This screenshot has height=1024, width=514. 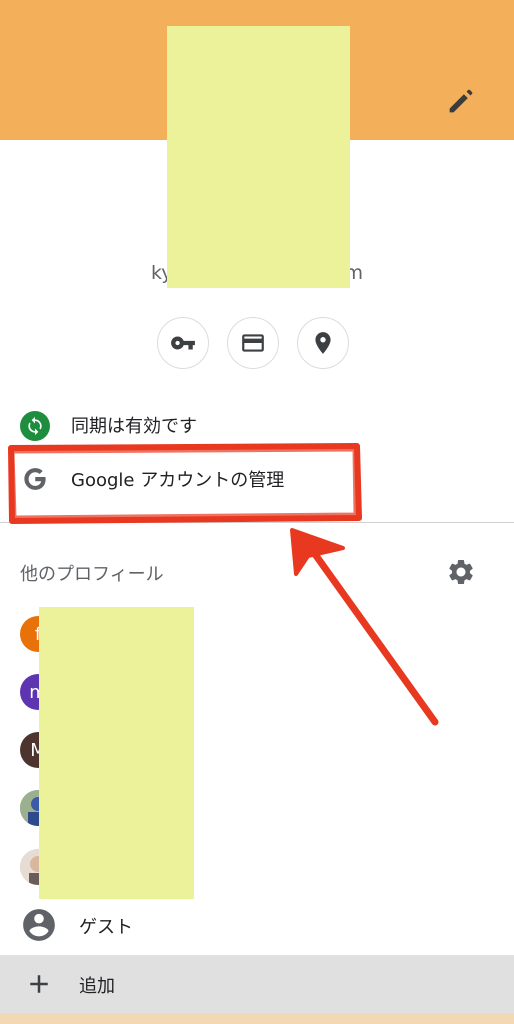 What do you see at coordinates (92, 574) in the screenshot?
I see `other-profiles-title: 他のプロフィール` at bounding box center [92, 574].